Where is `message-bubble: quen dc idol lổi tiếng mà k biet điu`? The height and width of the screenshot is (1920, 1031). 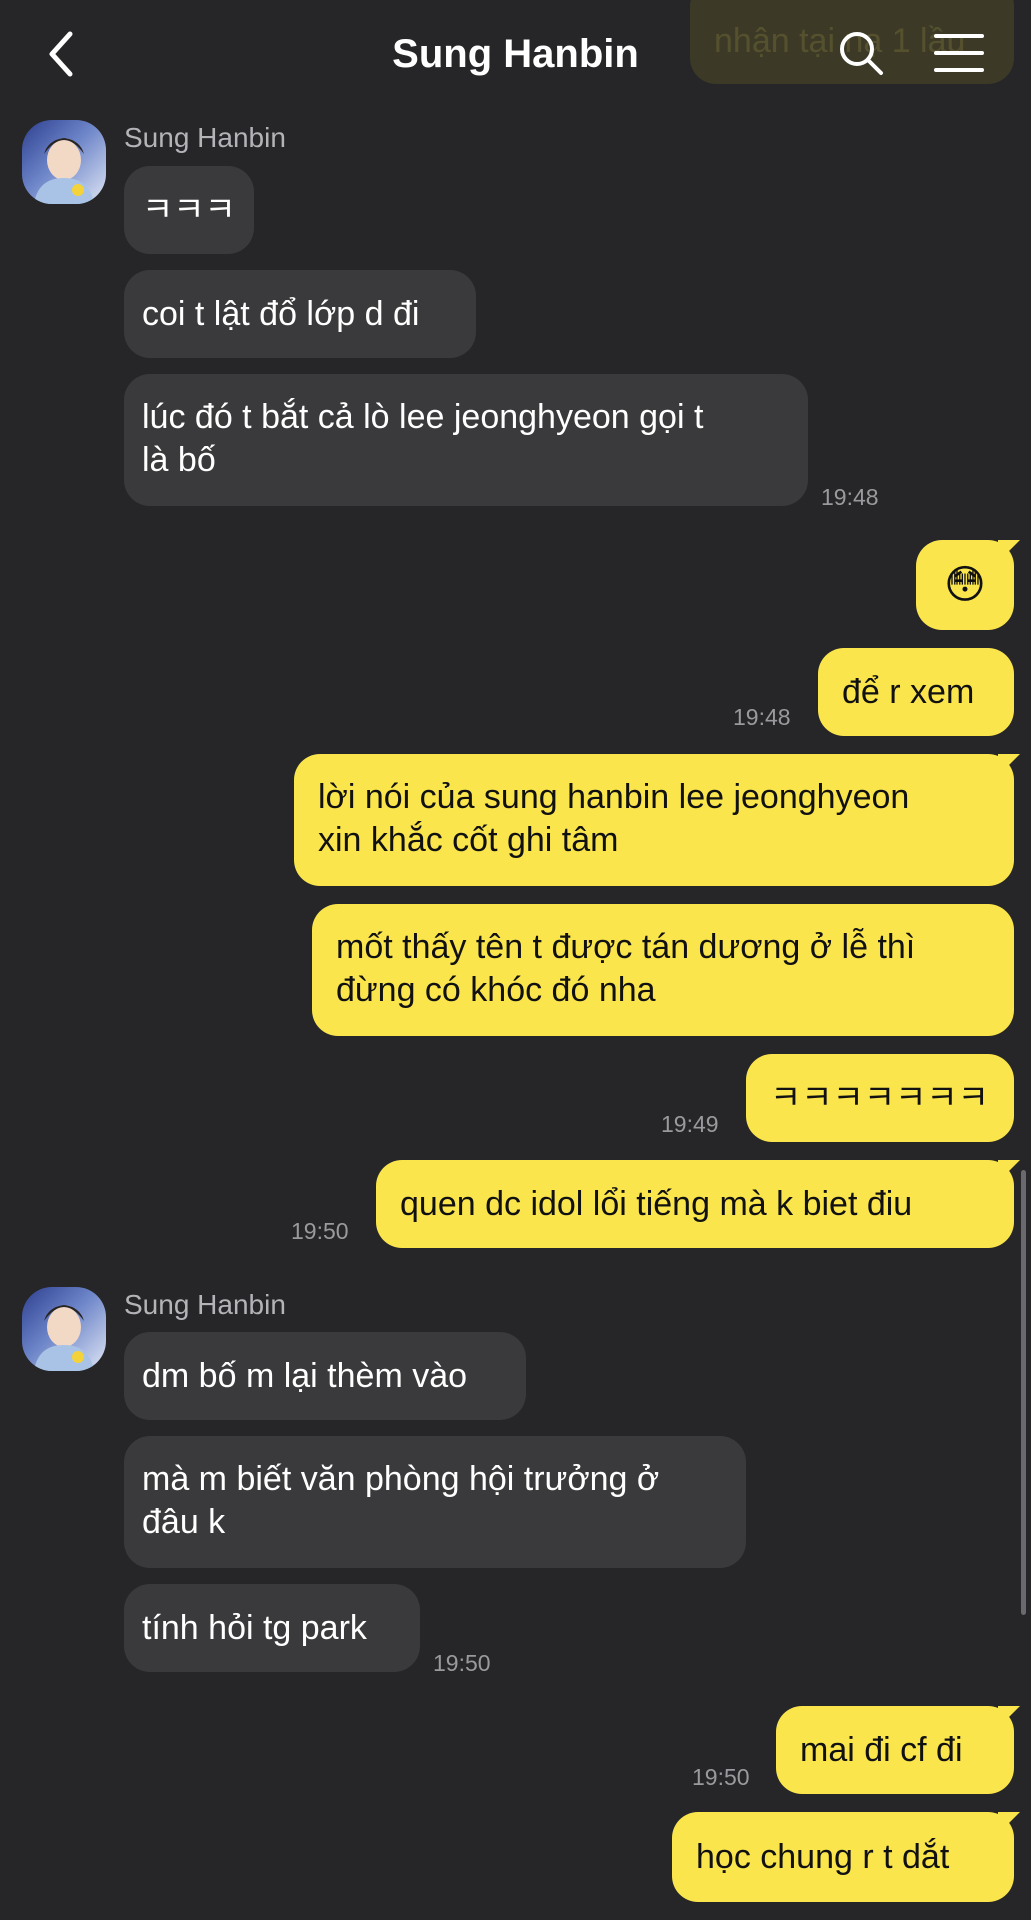 message-bubble: quen dc idol lổi tiếng mà k biet điu is located at coordinates (698, 1204).